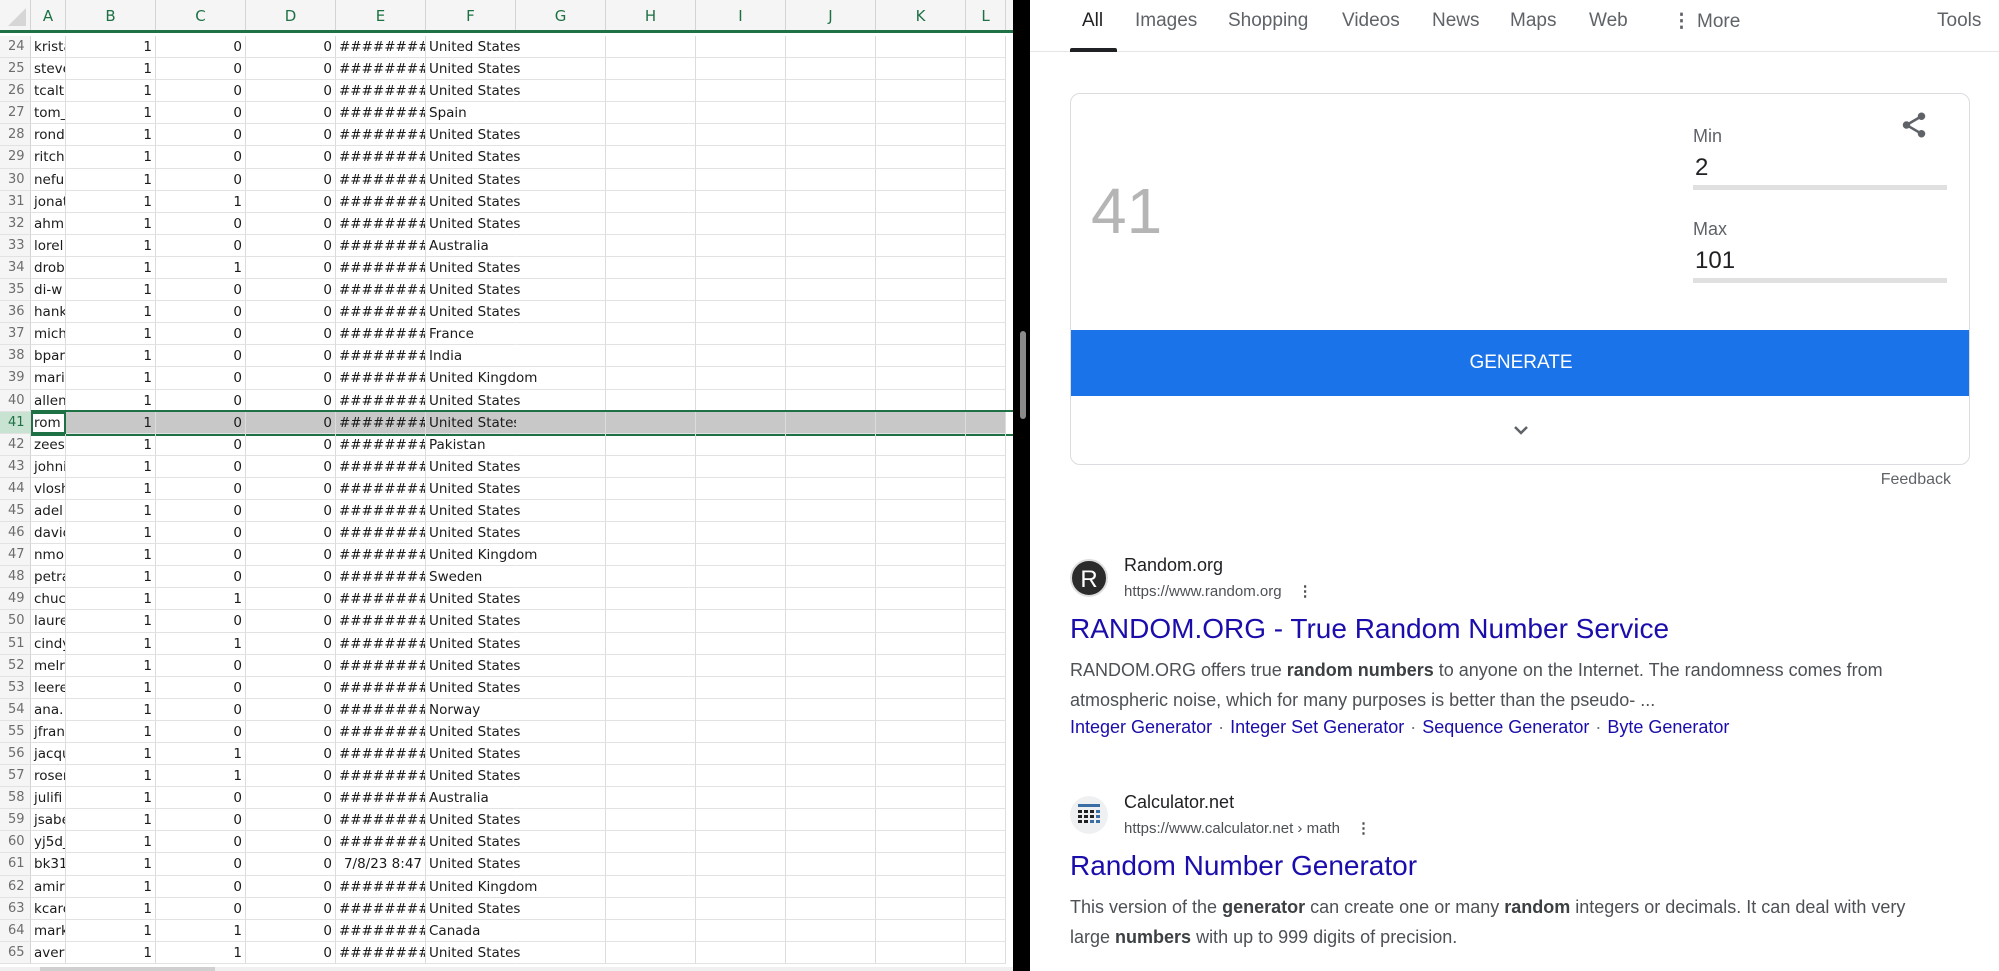 The height and width of the screenshot is (971, 1999). What do you see at coordinates (1959, 31) in the screenshot?
I see `tools-button: Tools` at bounding box center [1959, 31].